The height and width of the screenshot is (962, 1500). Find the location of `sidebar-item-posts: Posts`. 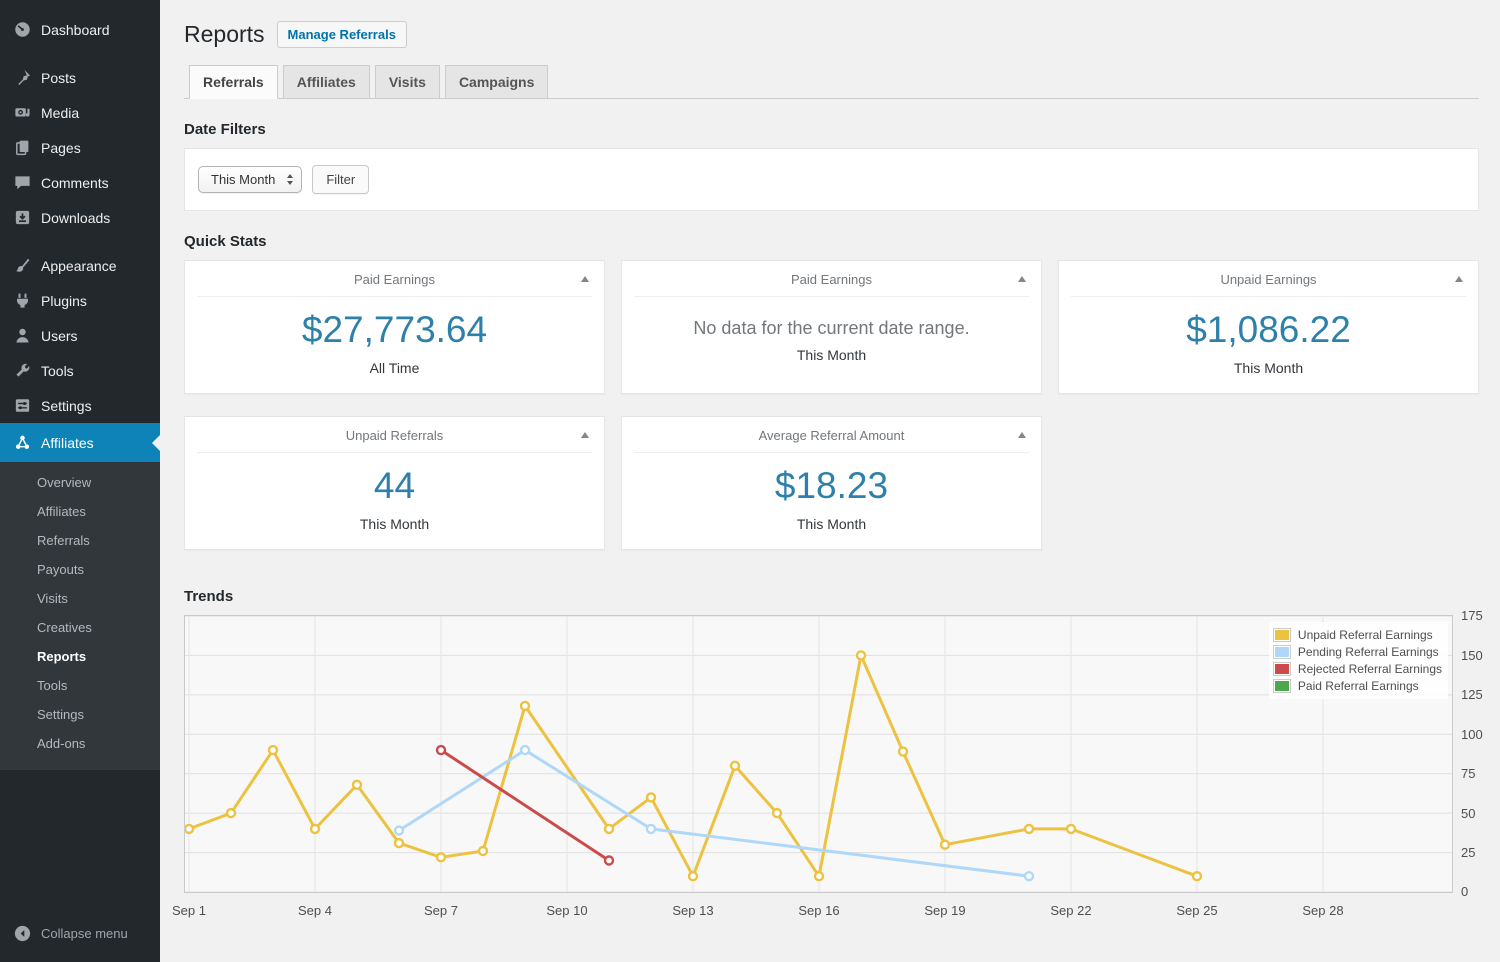

sidebar-item-posts: Posts is located at coordinates (80, 77).